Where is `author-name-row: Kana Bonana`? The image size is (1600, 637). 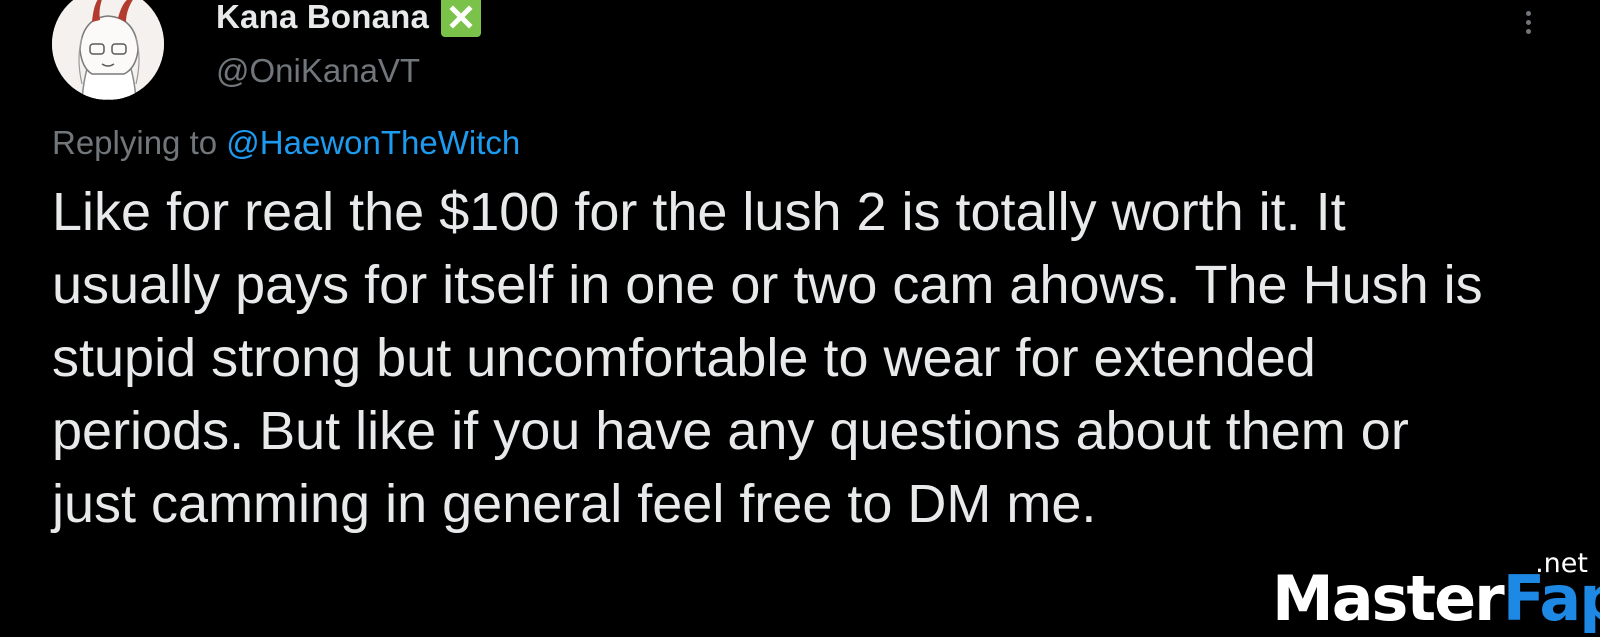 author-name-row: Kana Bonana is located at coordinates (349, 19).